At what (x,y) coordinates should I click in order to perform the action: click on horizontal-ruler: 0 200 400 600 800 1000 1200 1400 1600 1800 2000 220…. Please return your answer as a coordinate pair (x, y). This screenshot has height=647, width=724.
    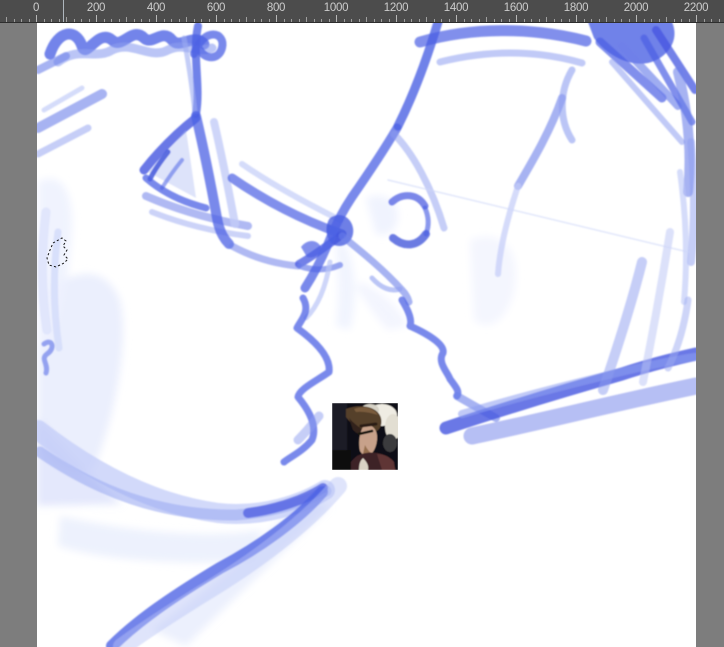
    Looking at the image, I should click on (362, 11).